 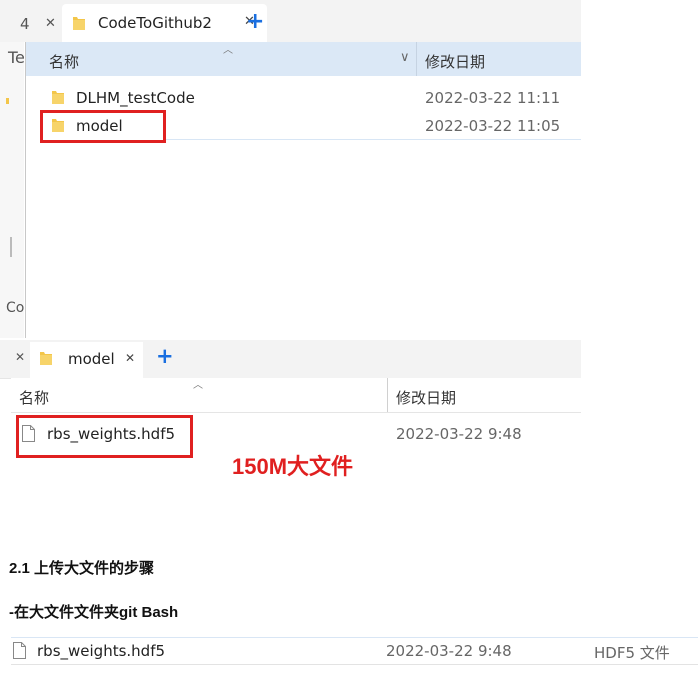 I want to click on file-name: DLHM_testCode, so click(x=135, y=98).